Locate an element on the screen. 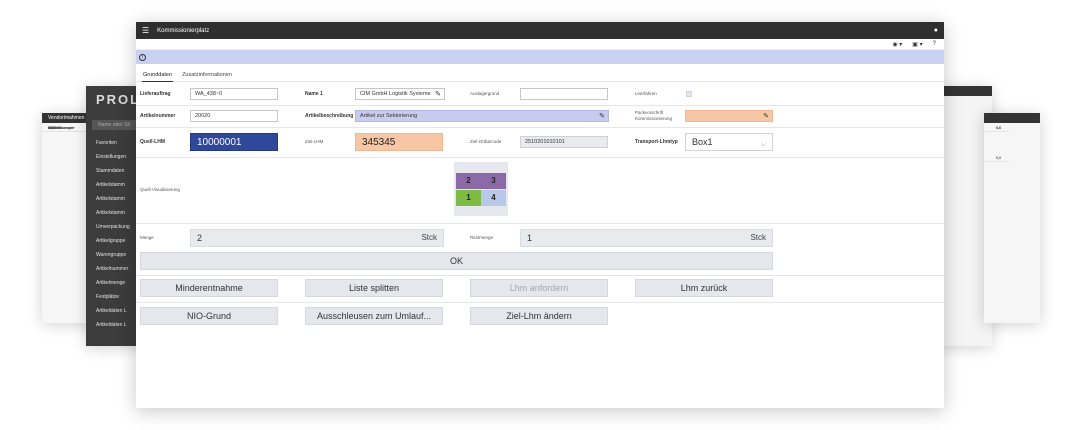  ok-button: OK is located at coordinates (456, 261).